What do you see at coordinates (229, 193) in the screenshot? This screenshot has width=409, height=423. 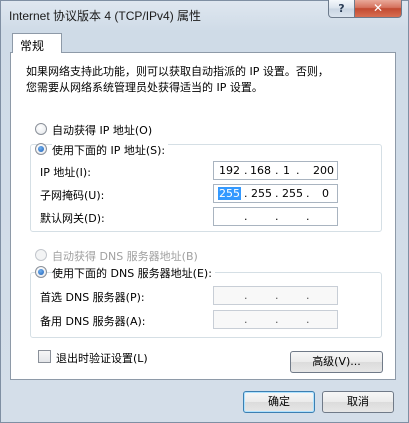 I see `subnet-mask-octet-1: 255` at bounding box center [229, 193].